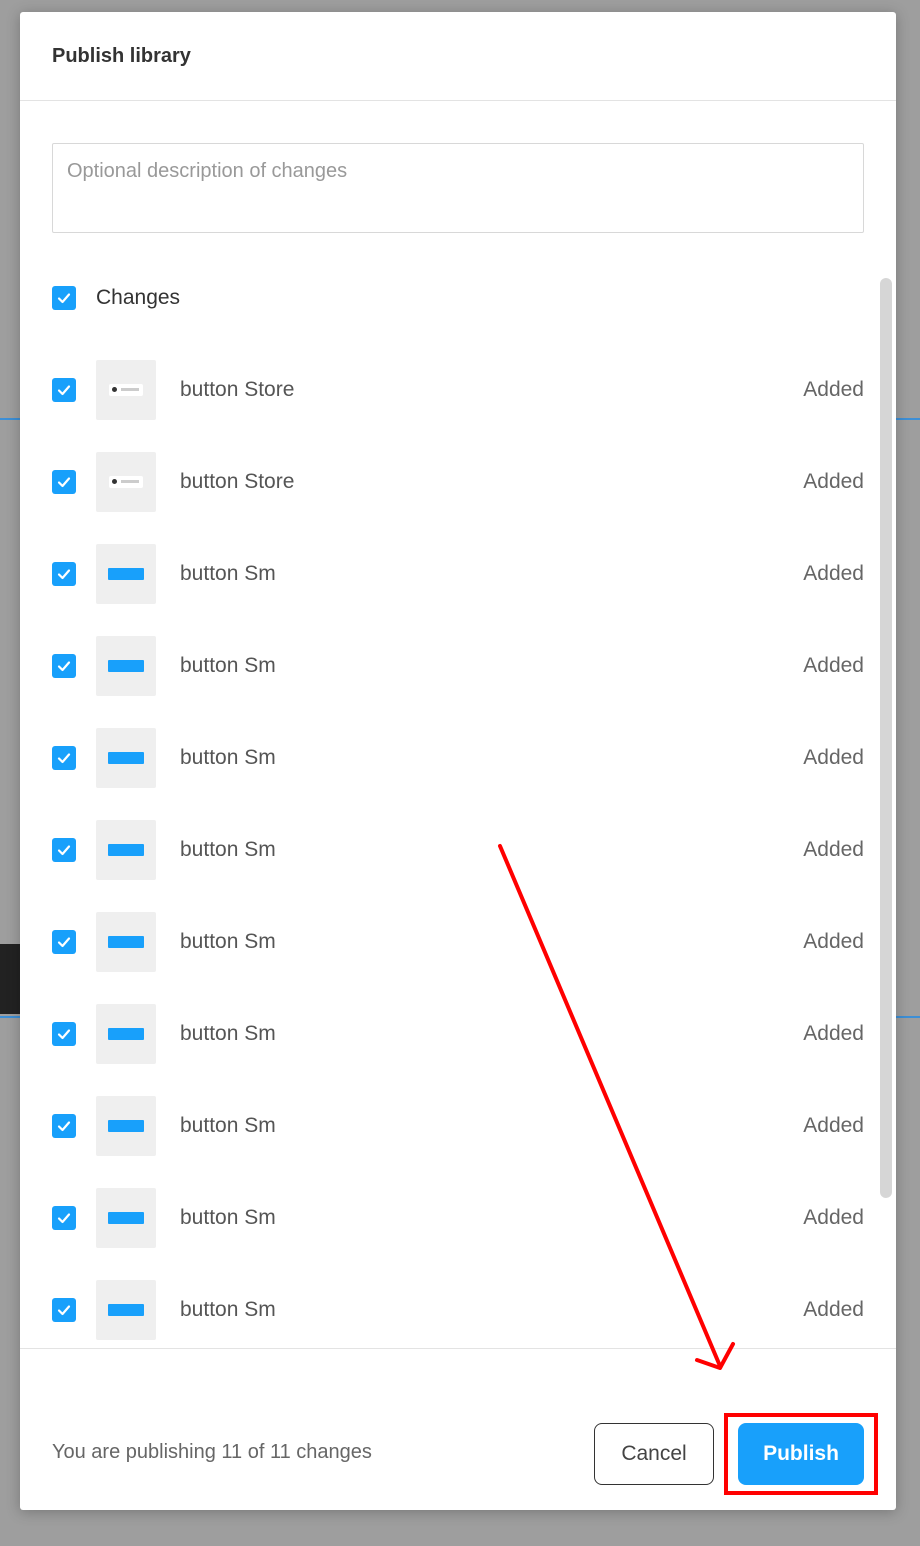 The image size is (920, 1546). Describe the element at coordinates (458, 56) in the screenshot. I see `dialog-header: Publish library` at that location.